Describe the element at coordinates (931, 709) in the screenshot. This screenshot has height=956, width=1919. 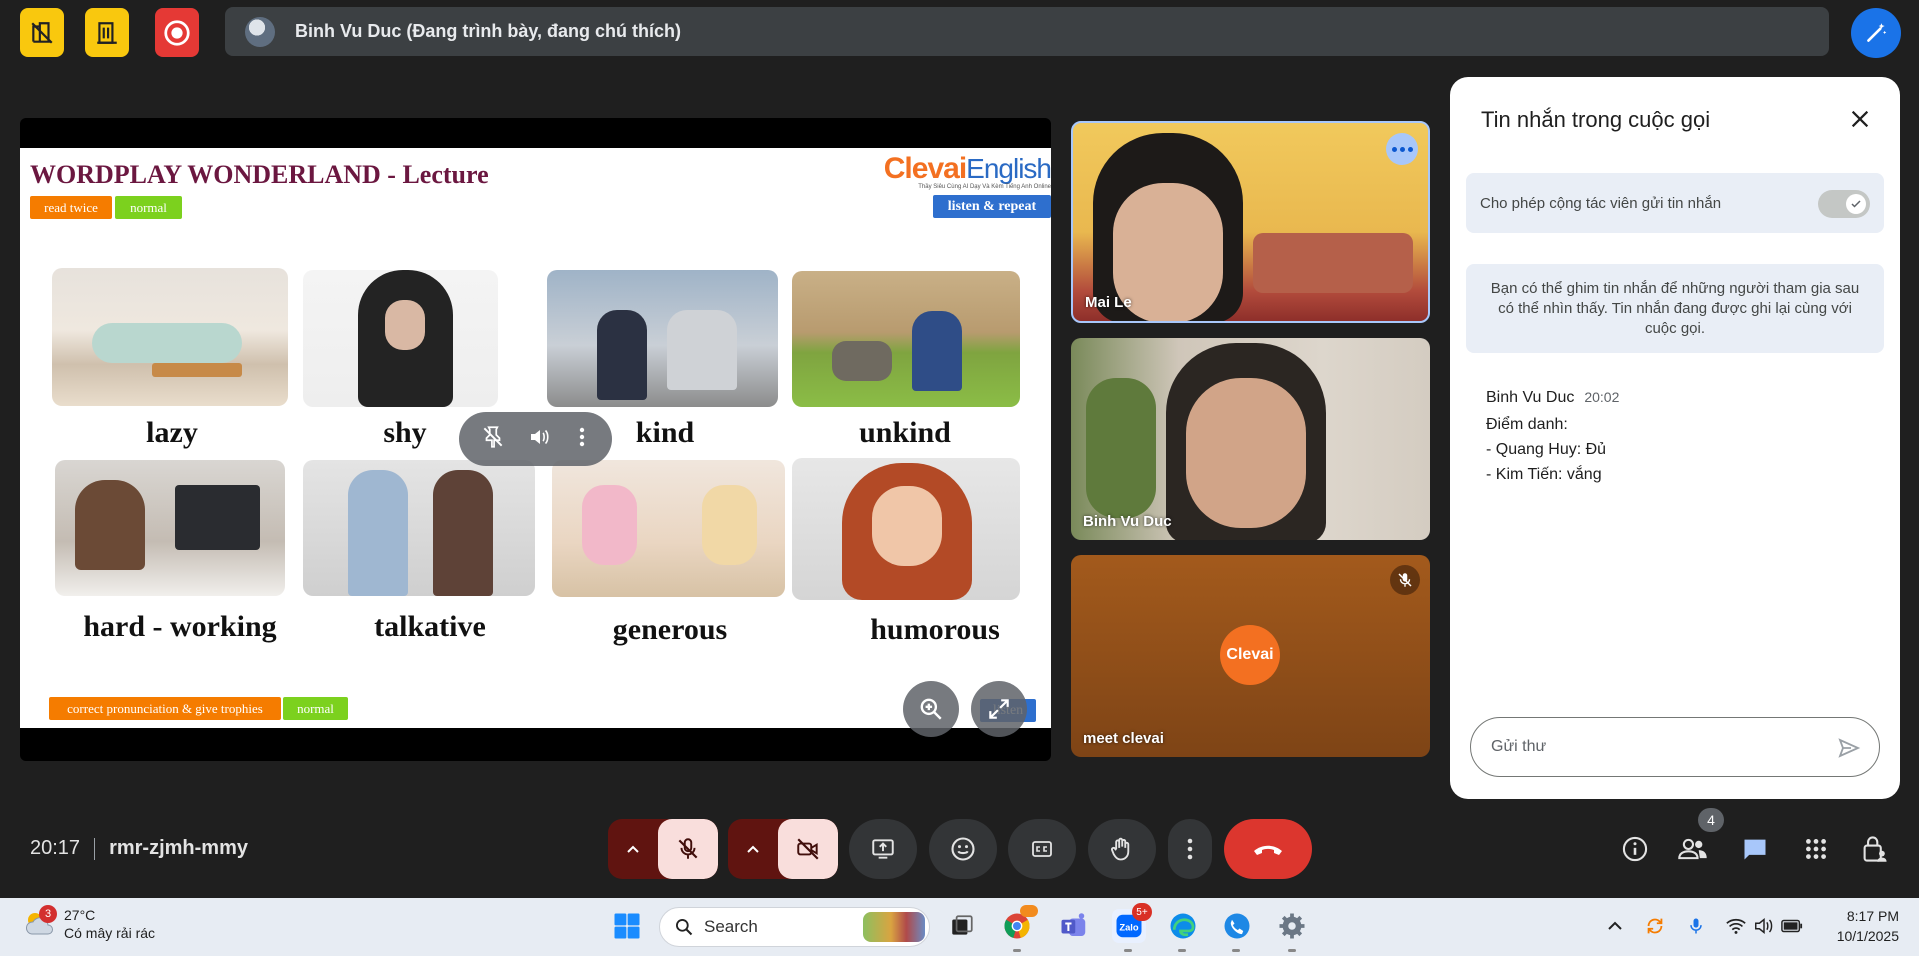
I see `zoom-button` at that location.